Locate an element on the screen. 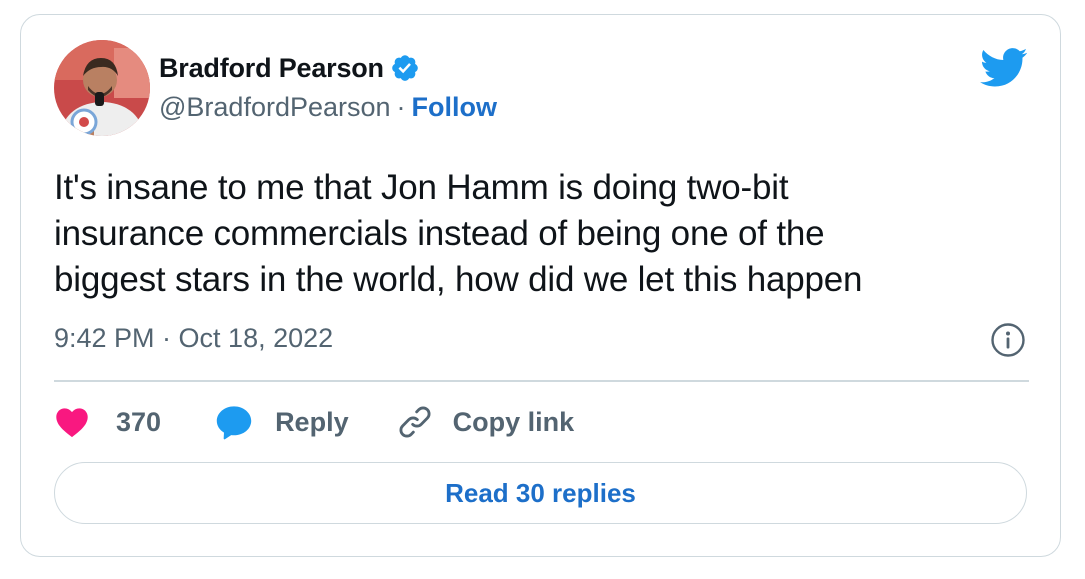 This screenshot has width=1085, height=579. copy-link-button: Copy link is located at coordinates (485, 422).